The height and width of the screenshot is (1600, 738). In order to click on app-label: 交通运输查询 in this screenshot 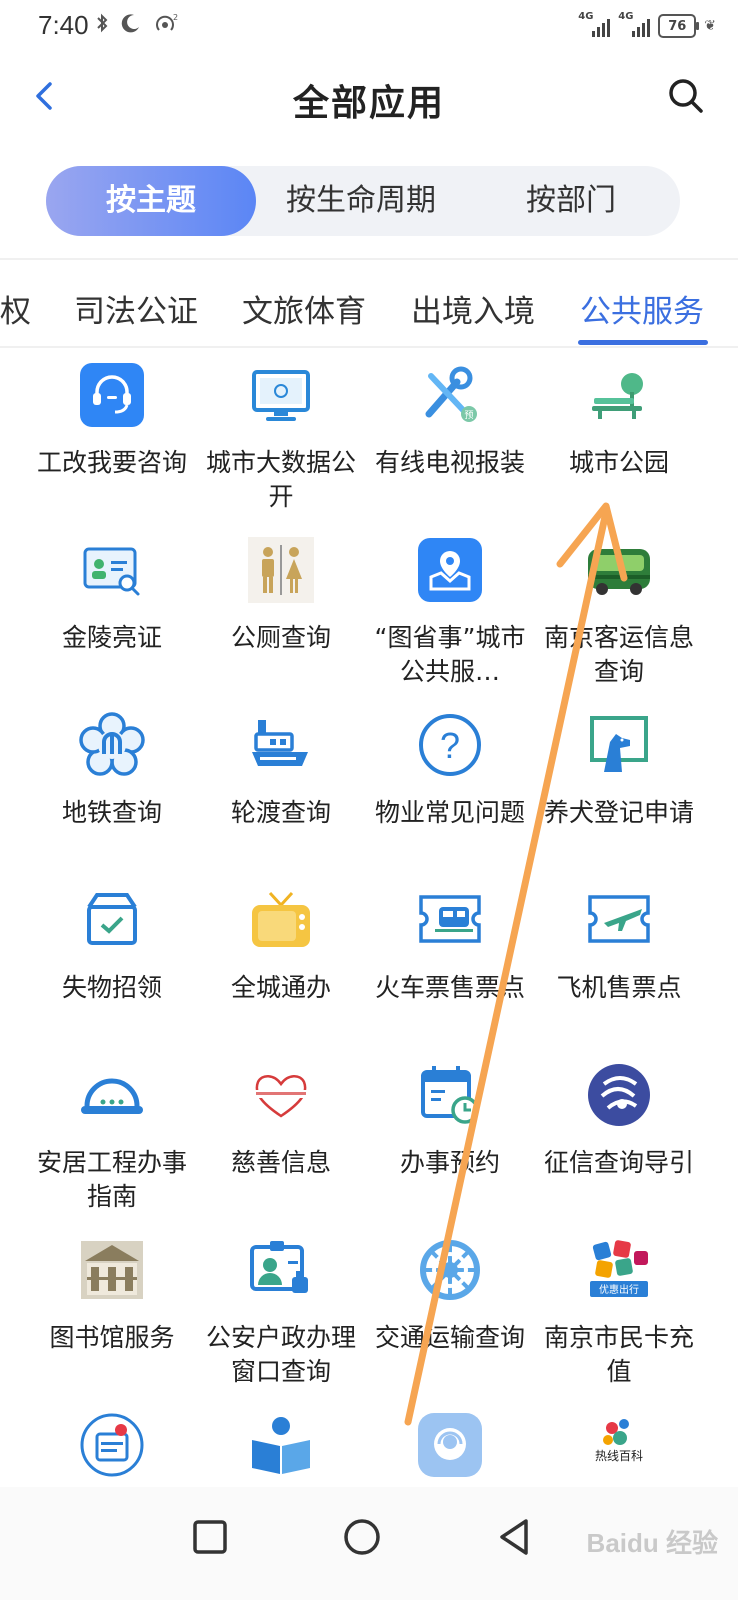, I will do `click(449, 1337)`.